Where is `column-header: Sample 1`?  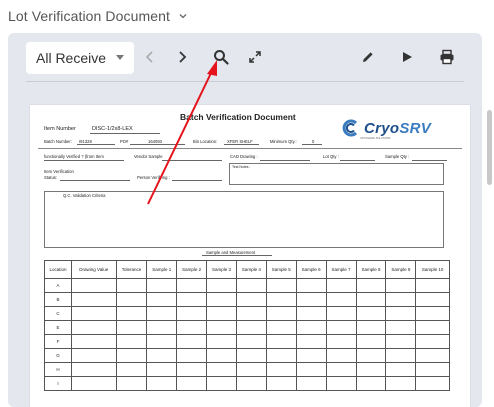 column-header: Sample 1 is located at coordinates (162, 269).